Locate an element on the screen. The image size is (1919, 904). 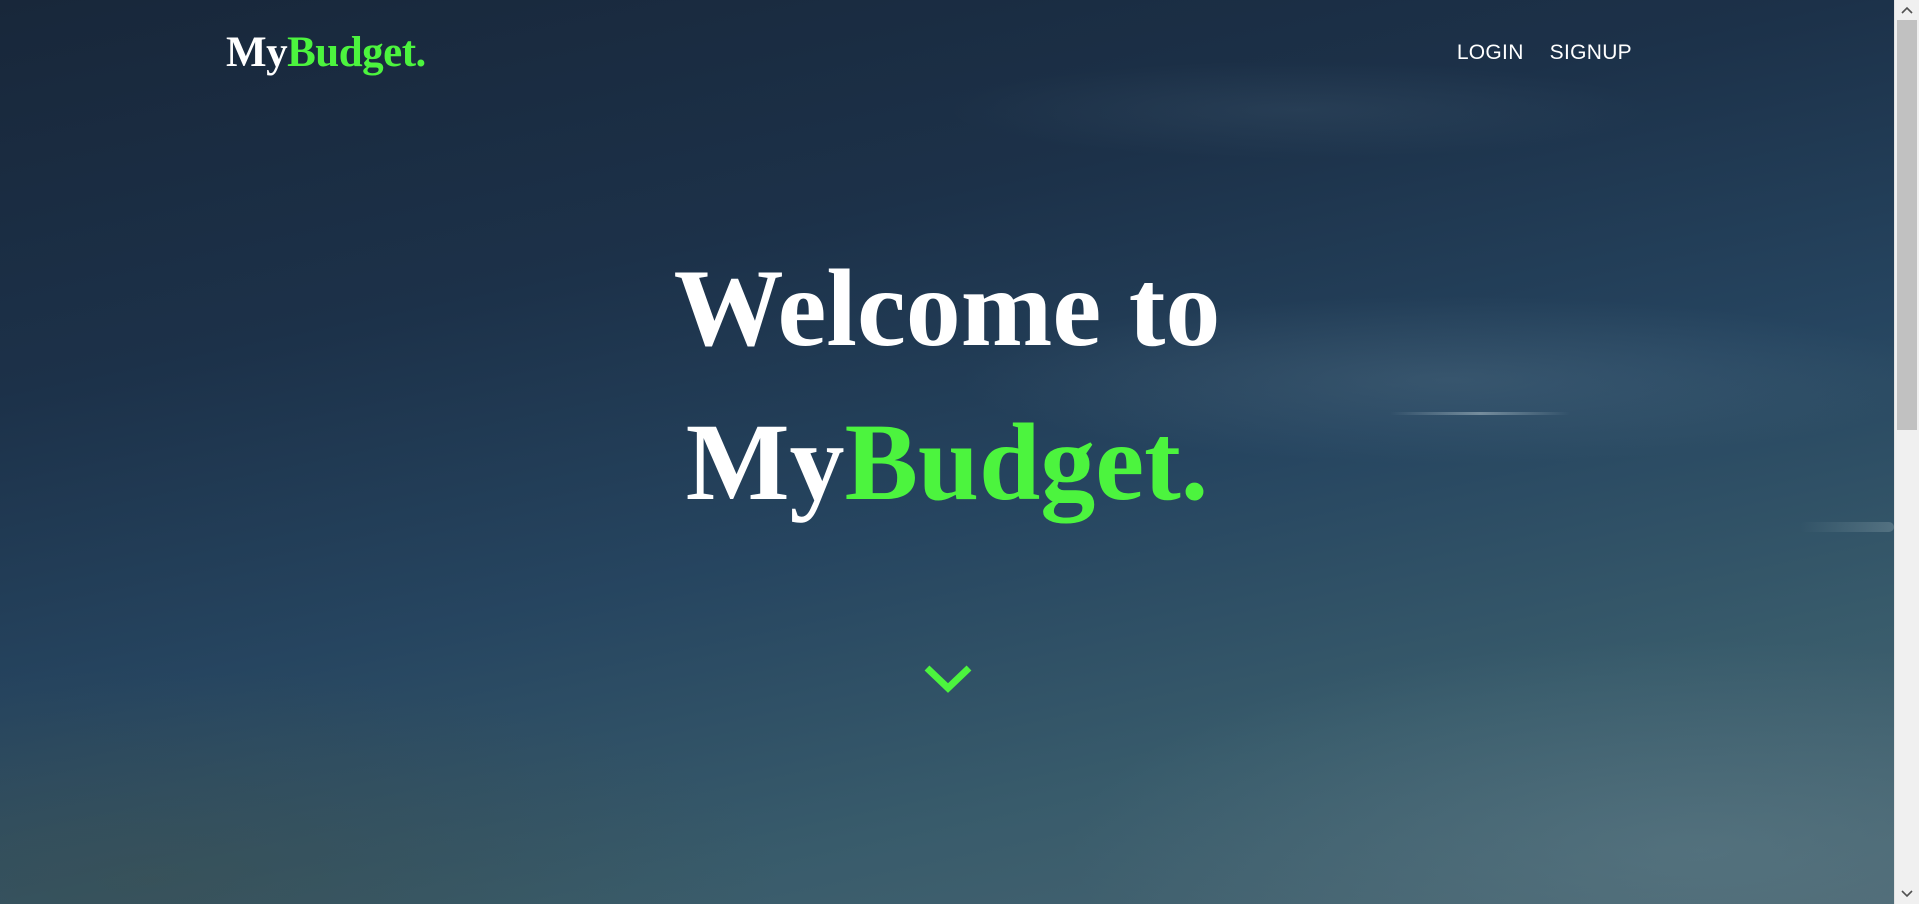
logo-text-budget: Budget. is located at coordinates (356, 52).